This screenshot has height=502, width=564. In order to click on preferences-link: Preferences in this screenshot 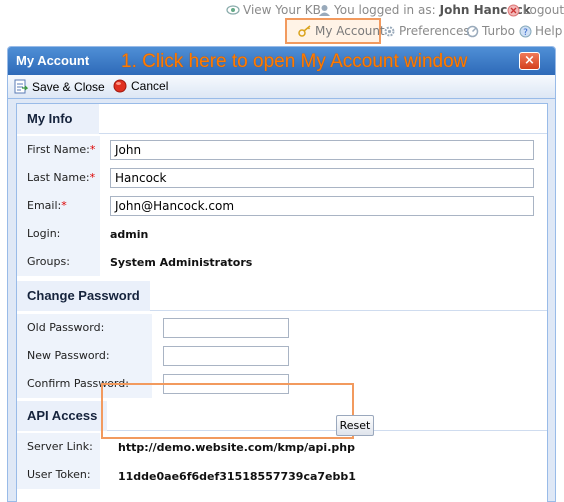, I will do `click(426, 31)`.